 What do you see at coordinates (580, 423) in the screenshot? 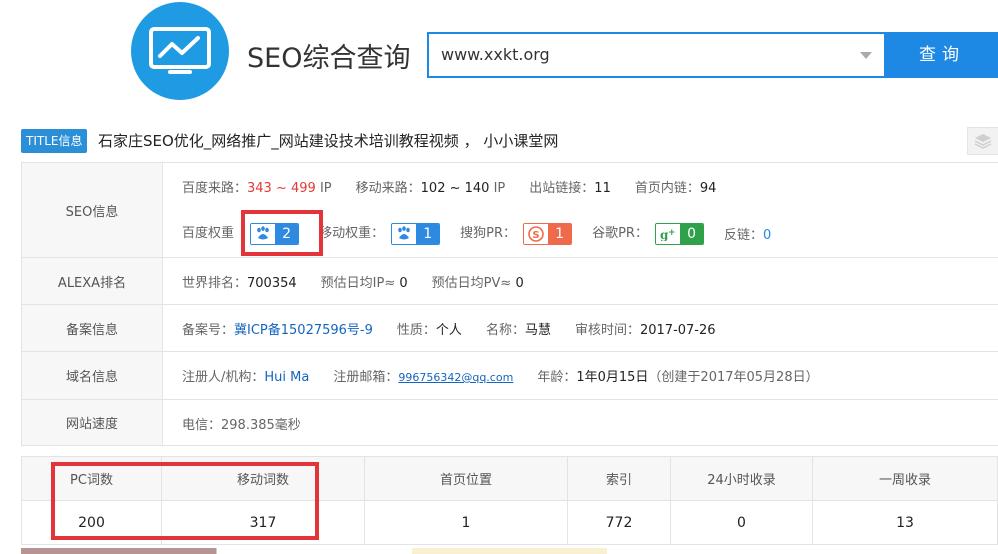
I see `row-body: 电信：298.385毫秒` at bounding box center [580, 423].